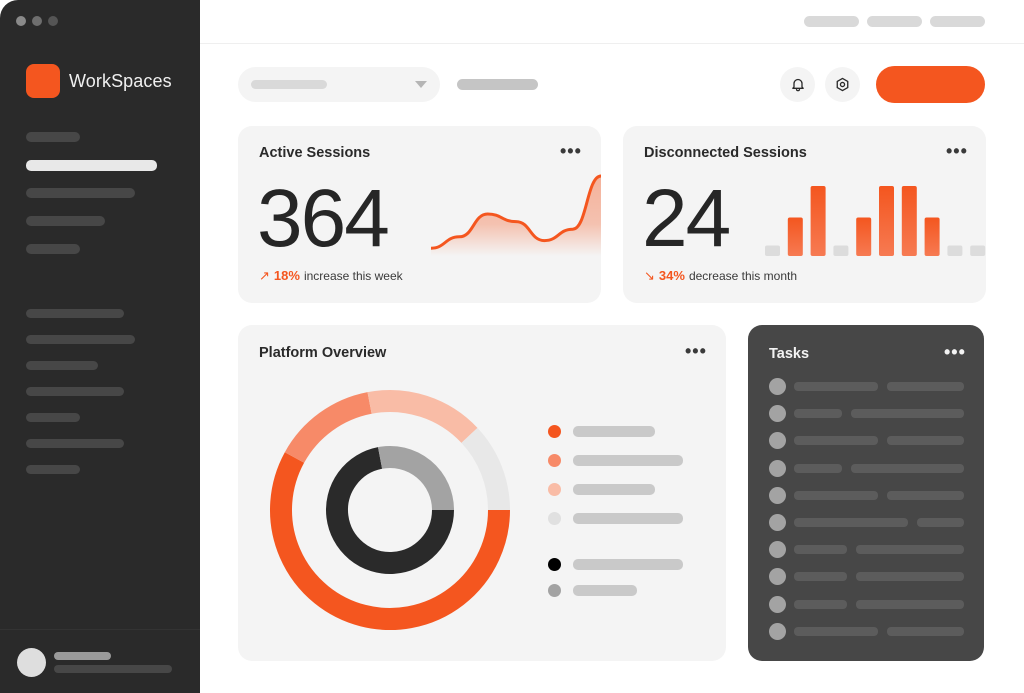 The image size is (1024, 693). Describe the element at coordinates (323, 353) in the screenshot. I see `card-title: Platform Overview` at that location.